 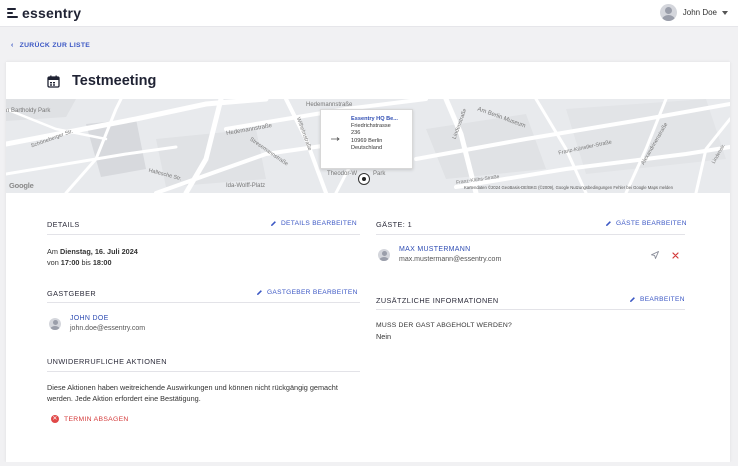 I want to click on map-street-label: Hedemannstraße, so click(x=329, y=105).